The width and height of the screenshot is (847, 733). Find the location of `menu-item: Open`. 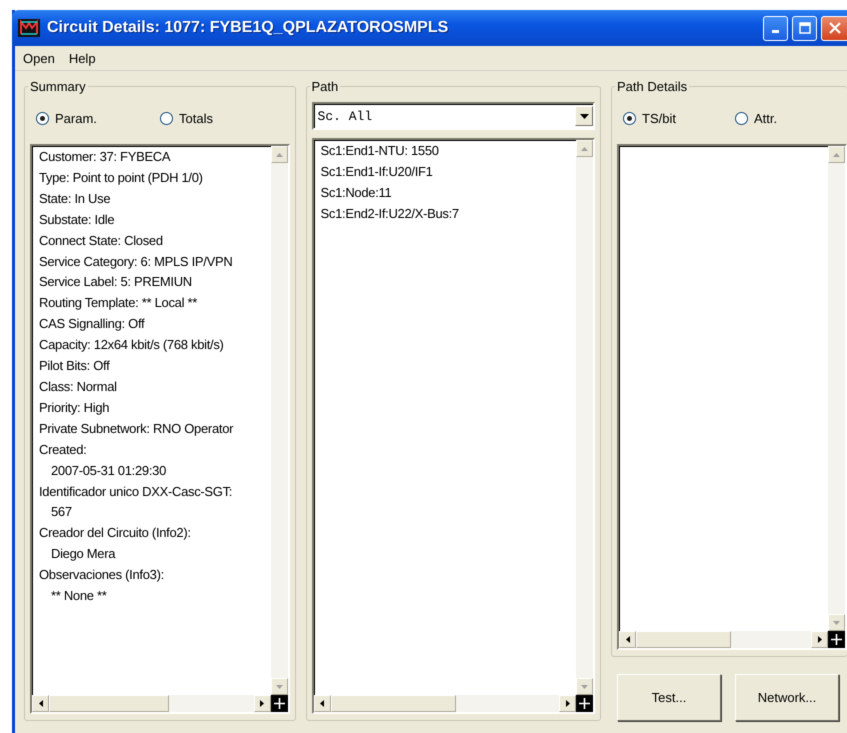

menu-item: Open is located at coordinates (39, 58).